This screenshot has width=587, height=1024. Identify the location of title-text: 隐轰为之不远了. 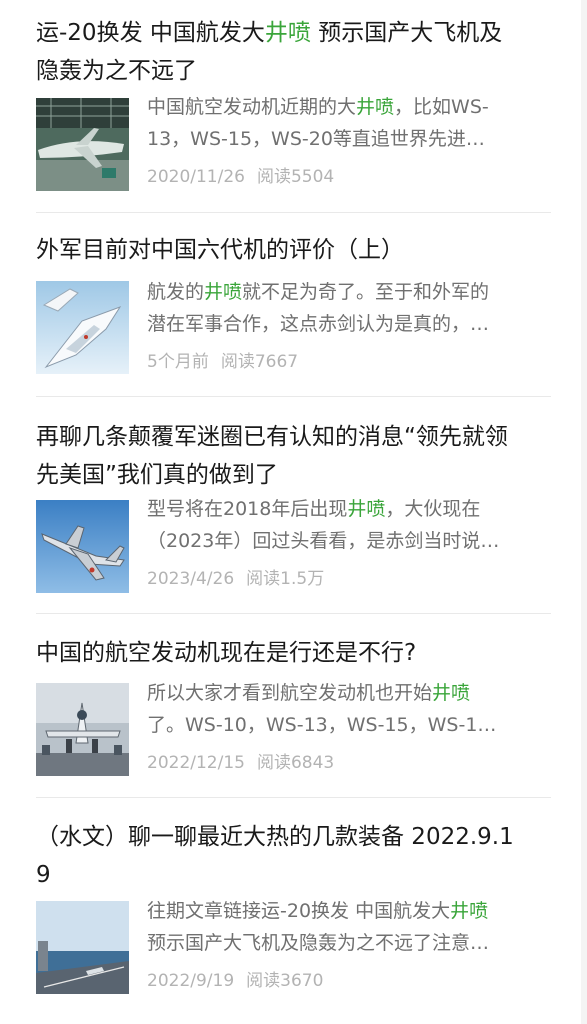
(116, 71).